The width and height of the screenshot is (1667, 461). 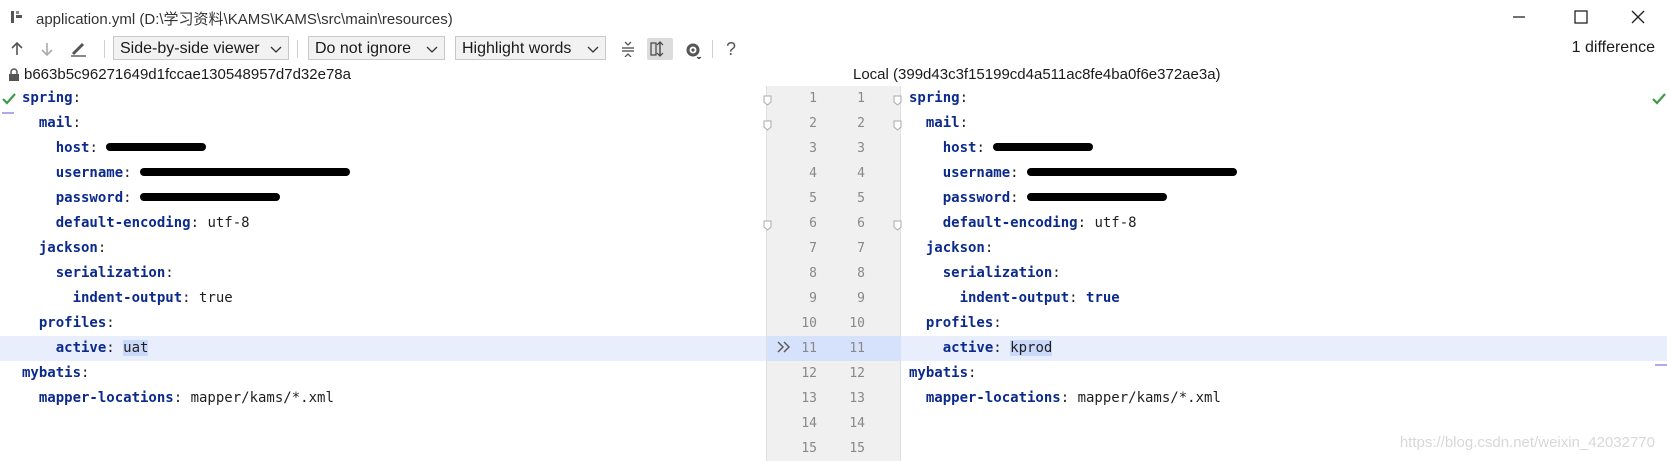 What do you see at coordinates (692, 49) in the screenshot?
I see `gear-icon` at bounding box center [692, 49].